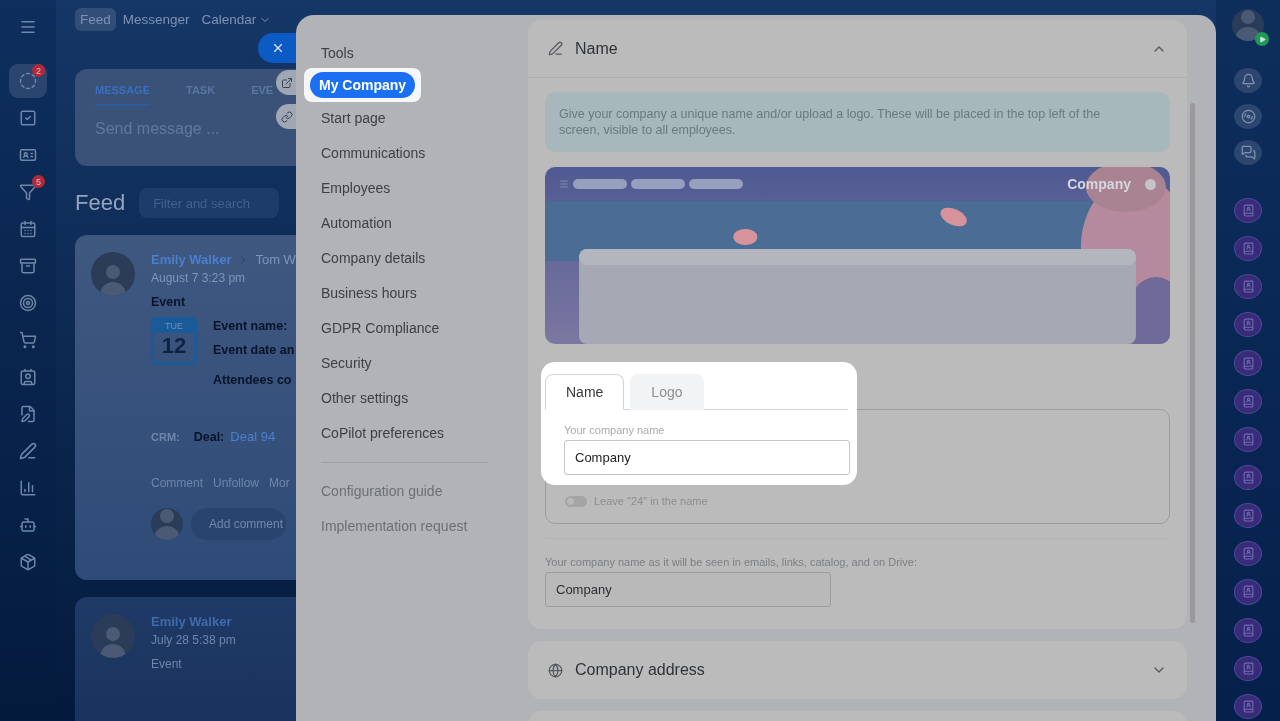 The image size is (1280, 721). Describe the element at coordinates (287, 82) in the screenshot. I see `external-link-icon` at that location.